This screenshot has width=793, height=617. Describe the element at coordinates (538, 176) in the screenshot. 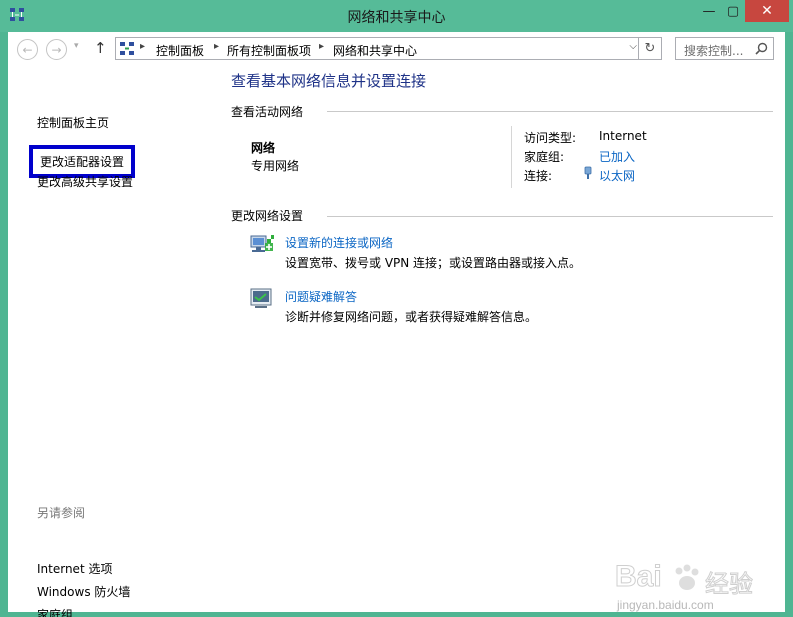

I see `connections-label: 连接:` at that location.